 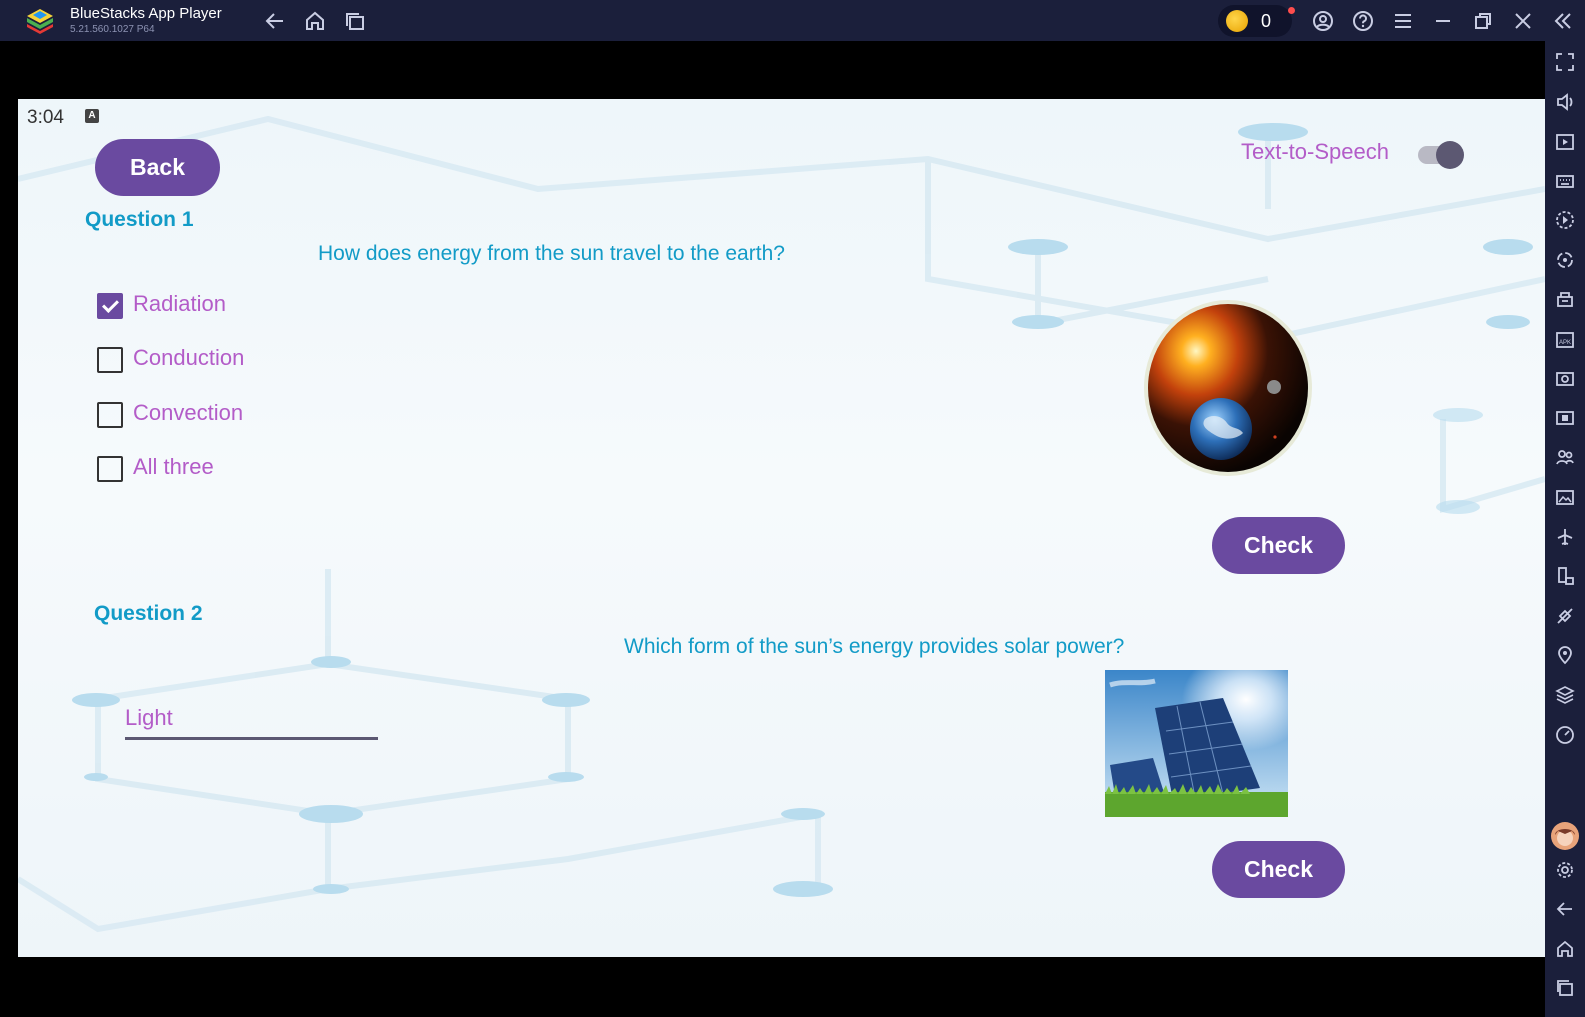 I want to click on multi-instance-icon, so click(x=1565, y=457).